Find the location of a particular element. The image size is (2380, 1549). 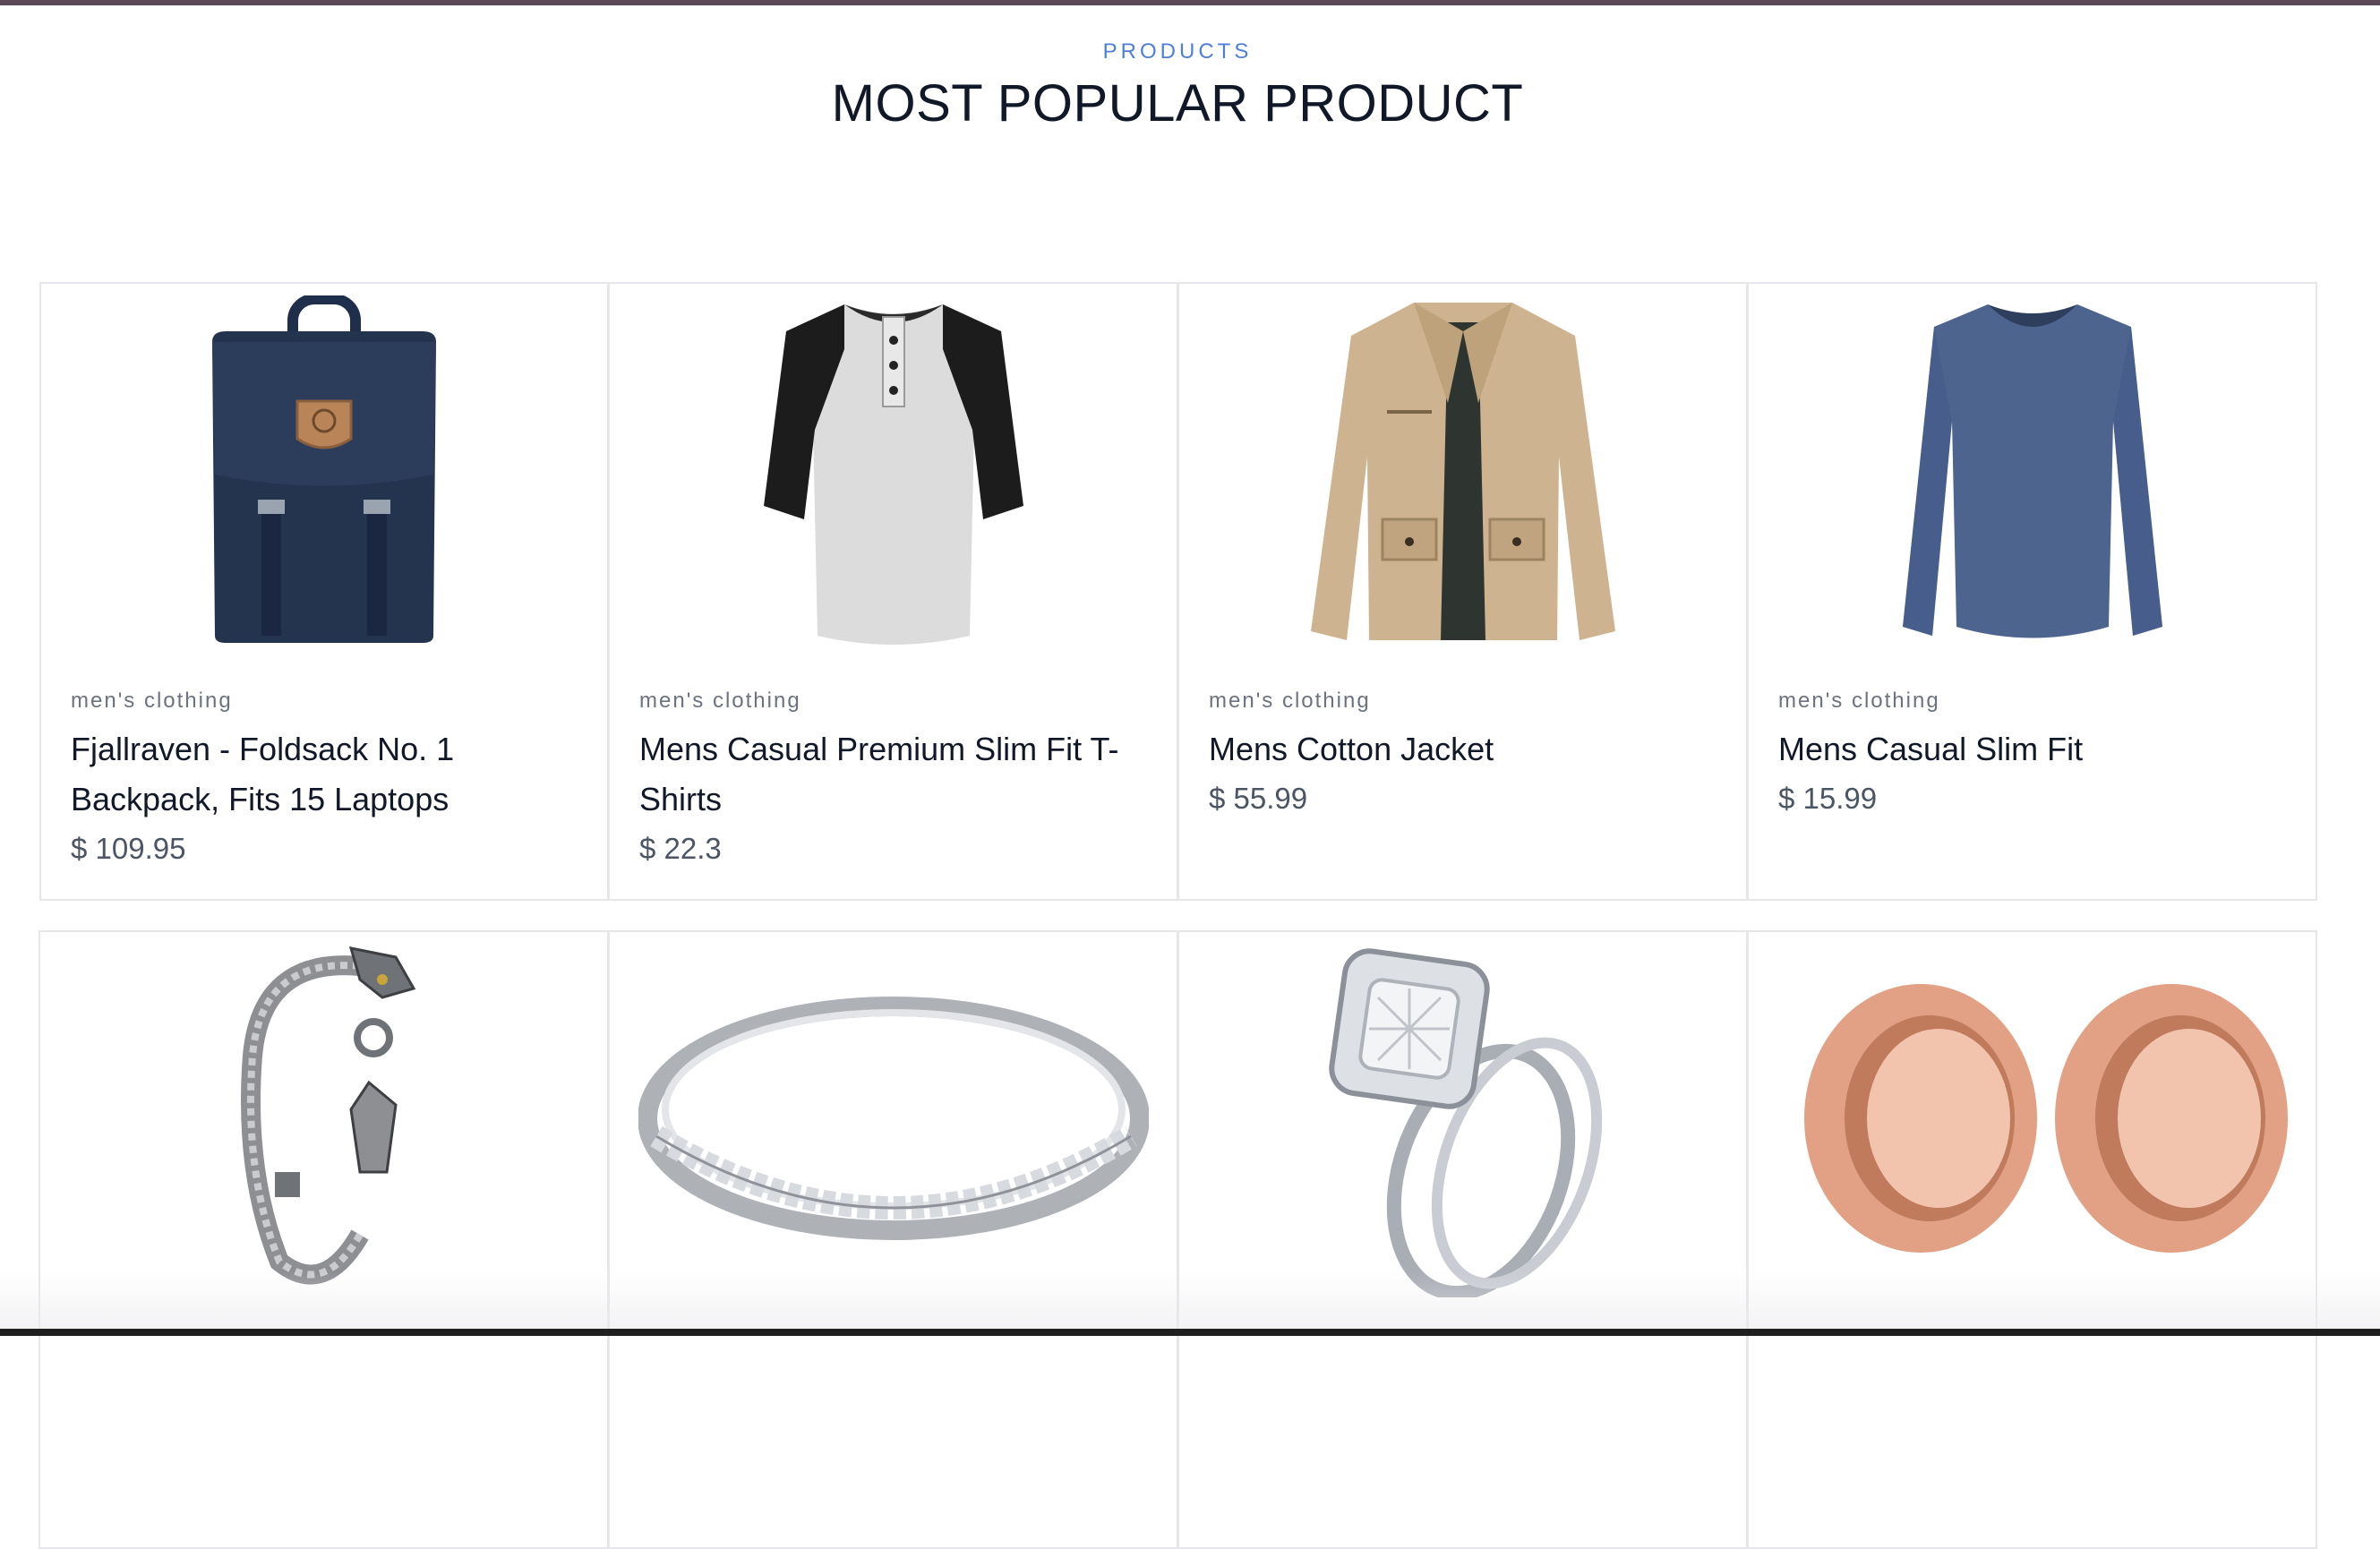

product-price: $ 15.99 is located at coordinates (1828, 798).